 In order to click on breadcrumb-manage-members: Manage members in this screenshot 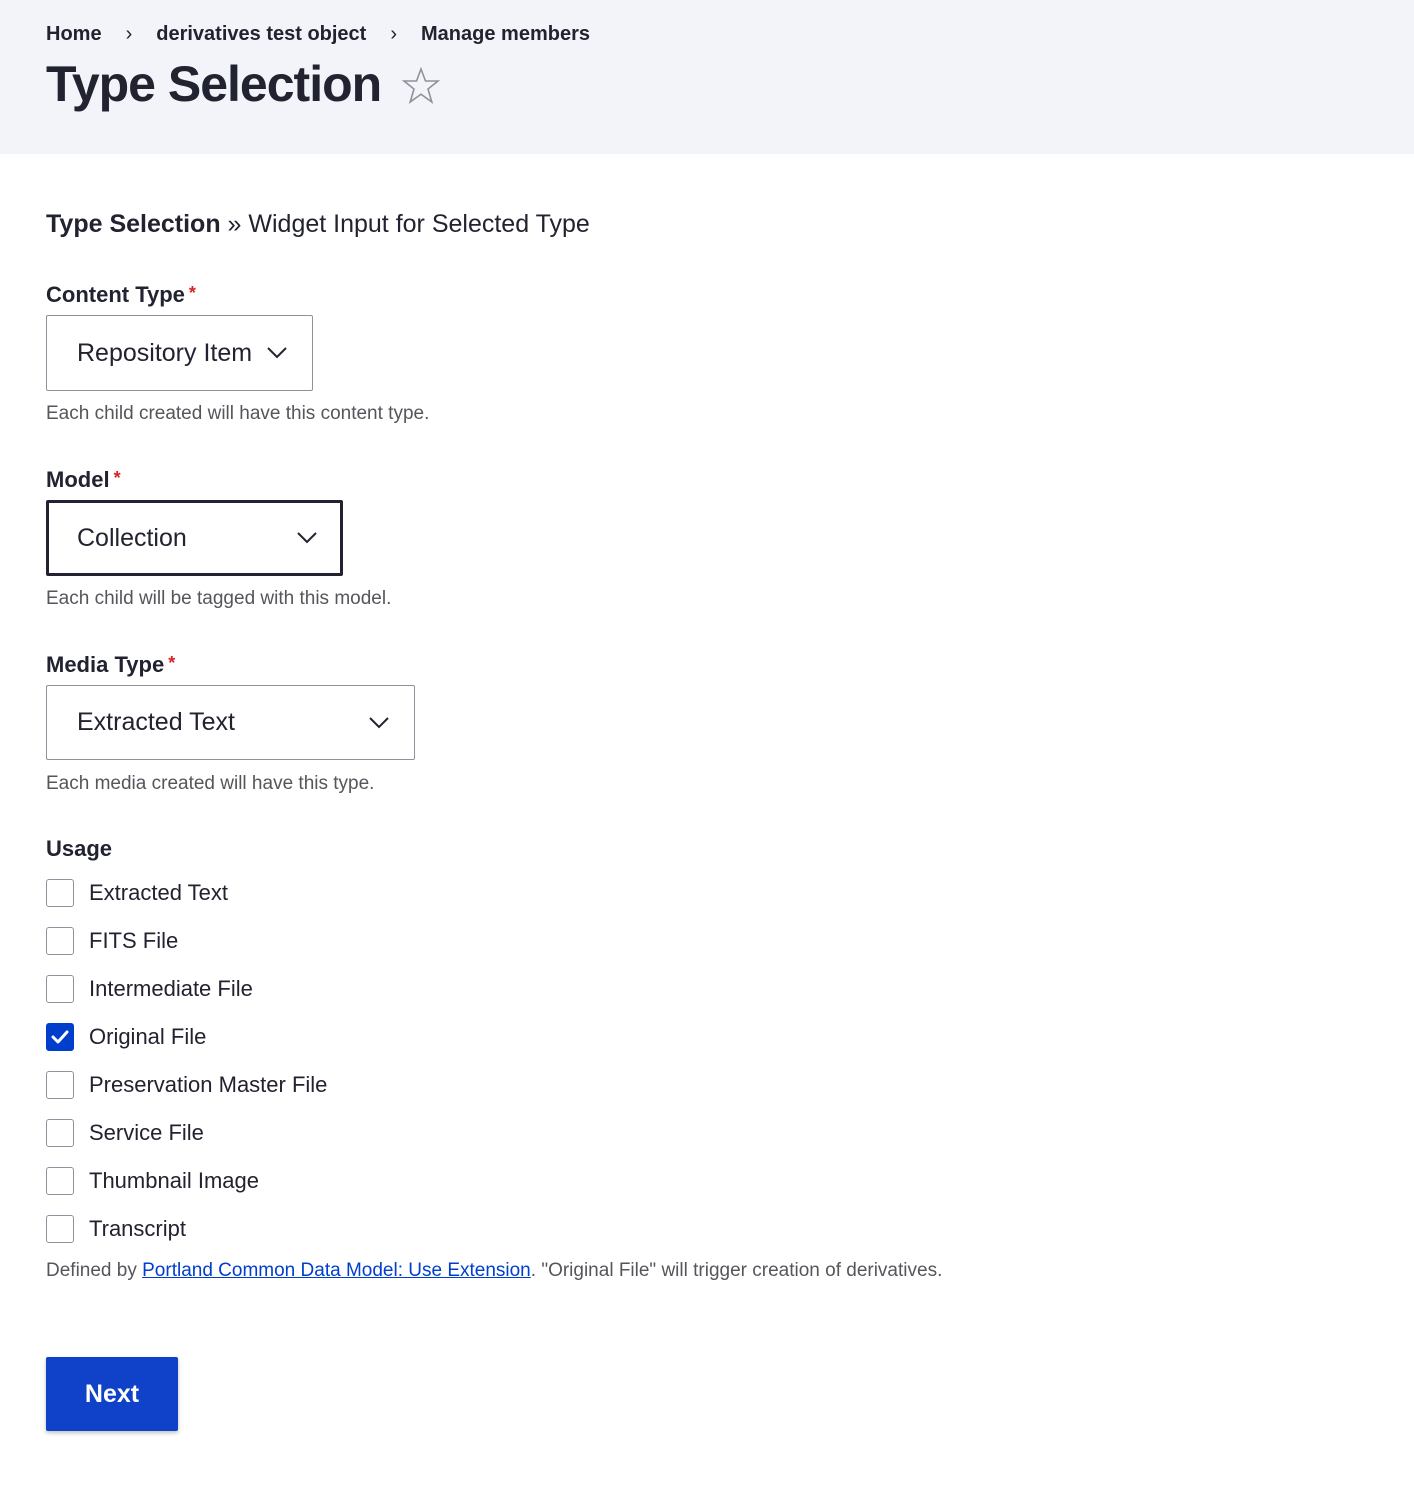, I will do `click(505, 34)`.